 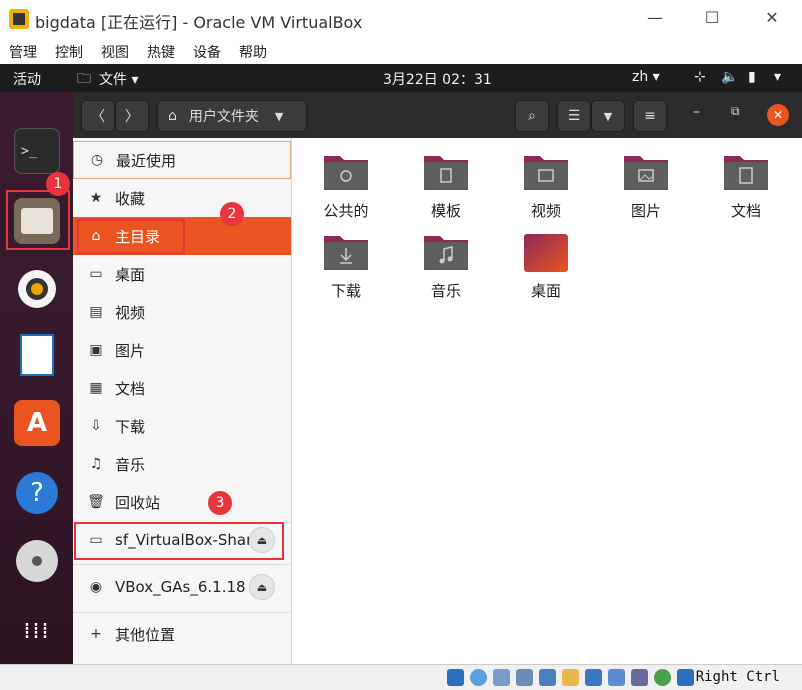 I want to click on forward-button: 〉, so click(x=132, y=116).